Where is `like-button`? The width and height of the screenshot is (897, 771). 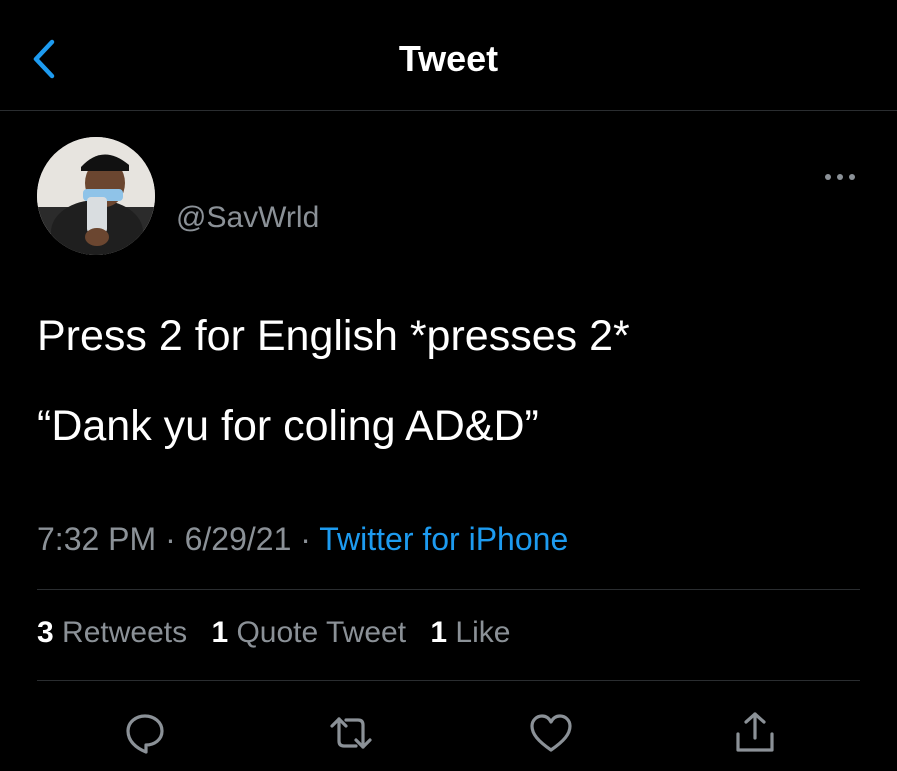
like-button is located at coordinates (551, 733).